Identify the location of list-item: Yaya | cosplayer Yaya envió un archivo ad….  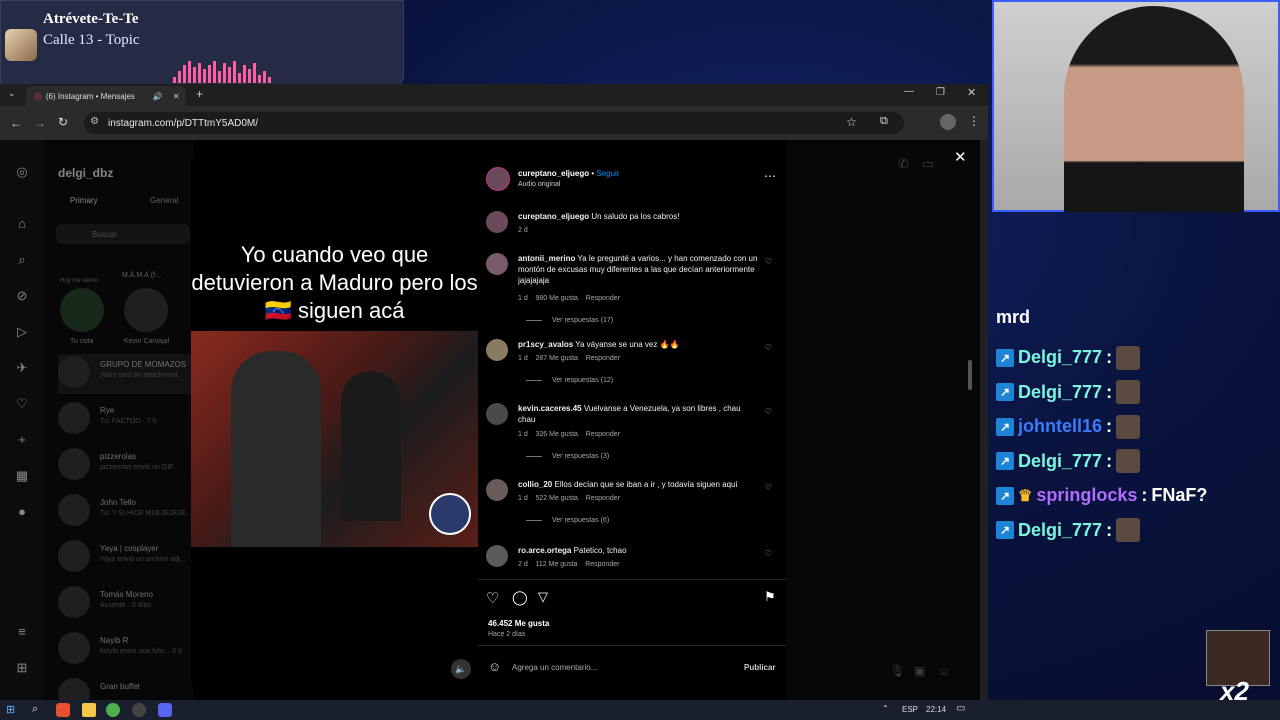
(128, 558).